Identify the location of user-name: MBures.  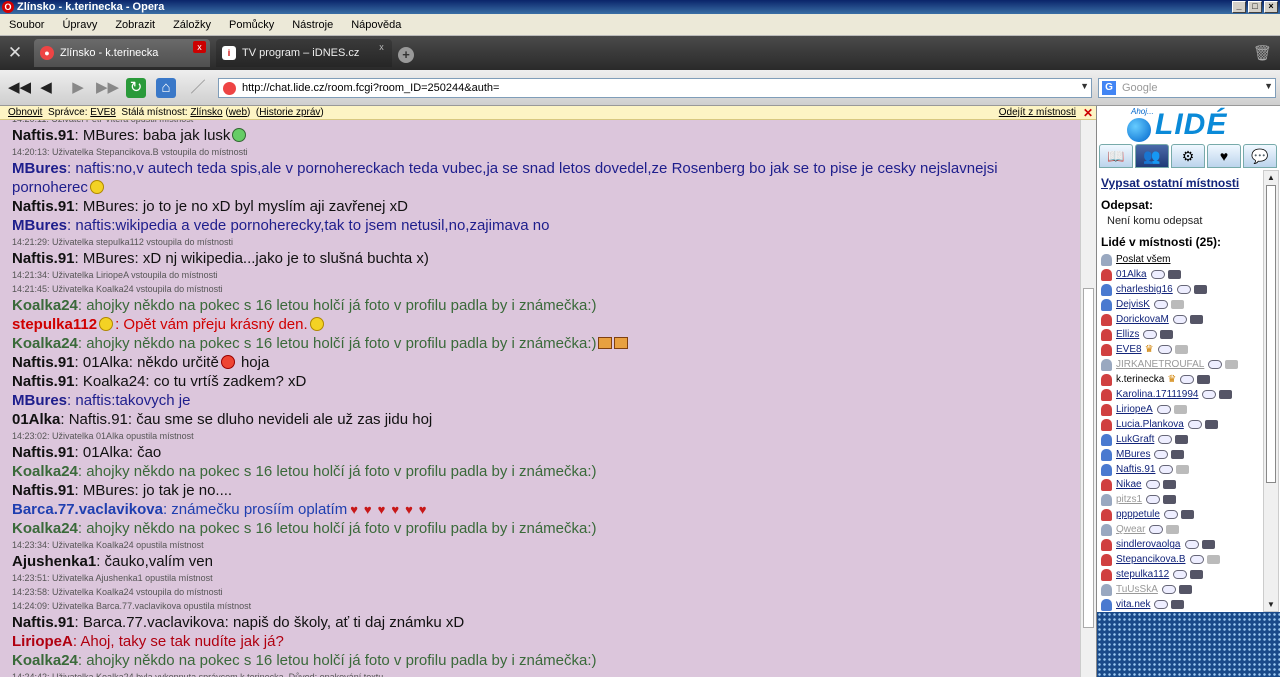
(1133, 454).